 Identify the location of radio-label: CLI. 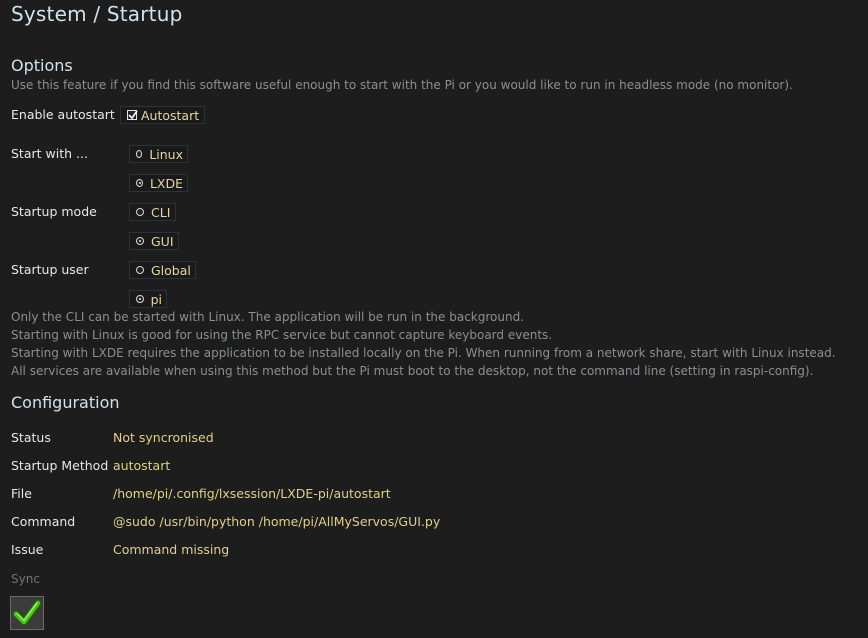
(161, 212).